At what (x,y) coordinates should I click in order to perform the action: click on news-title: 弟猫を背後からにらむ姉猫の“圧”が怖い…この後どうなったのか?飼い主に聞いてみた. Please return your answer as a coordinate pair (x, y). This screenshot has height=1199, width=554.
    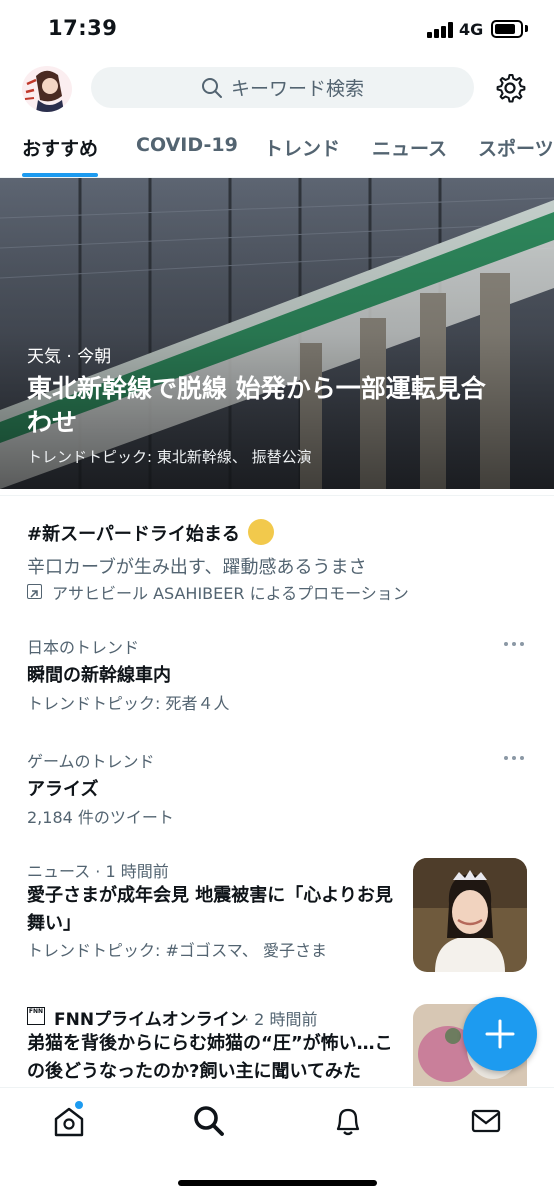
    Looking at the image, I should click on (212, 1056).